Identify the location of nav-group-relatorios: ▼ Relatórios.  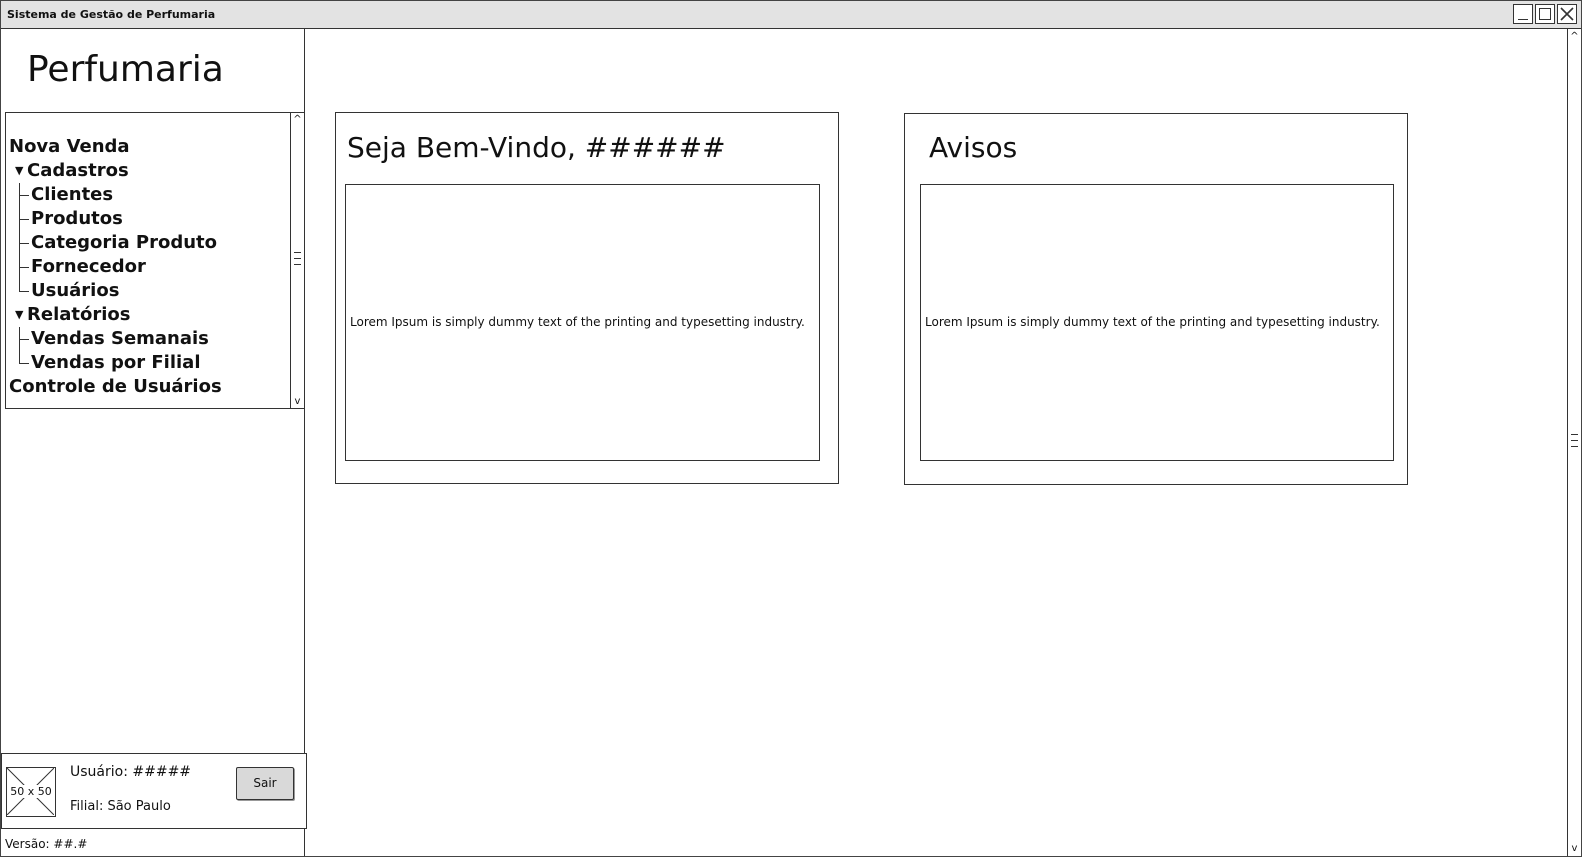
(115, 315).